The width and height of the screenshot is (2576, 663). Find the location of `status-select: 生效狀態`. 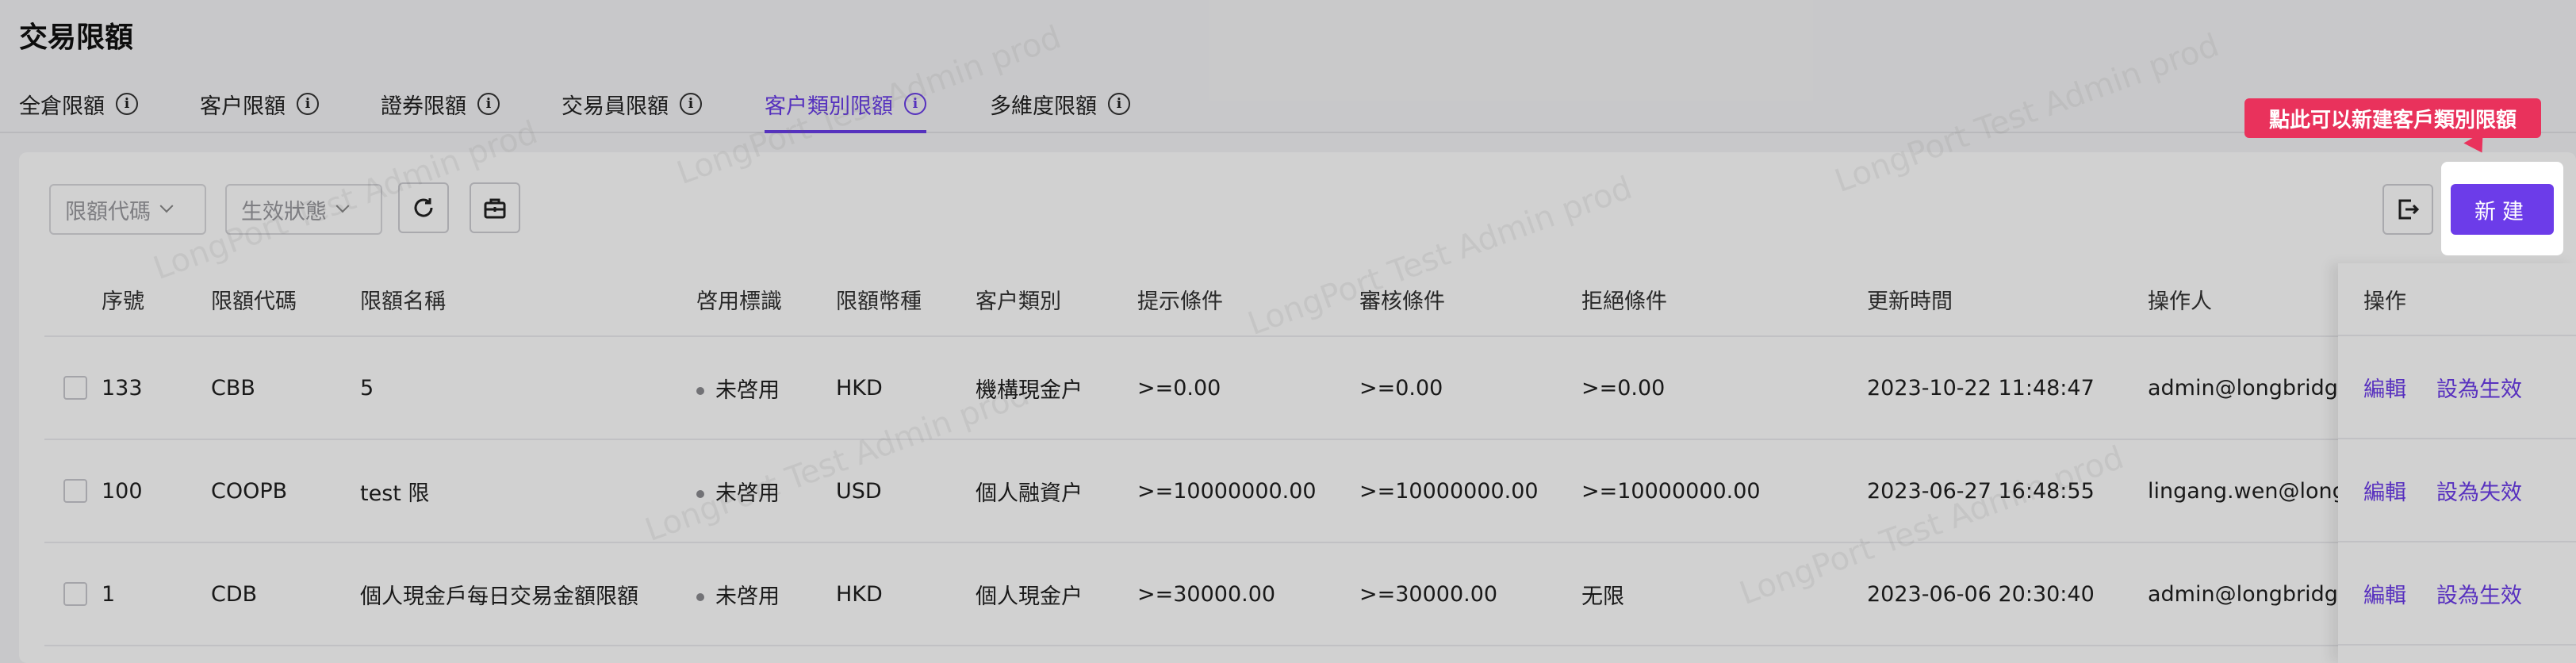

status-select: 生效狀態 is located at coordinates (303, 209).